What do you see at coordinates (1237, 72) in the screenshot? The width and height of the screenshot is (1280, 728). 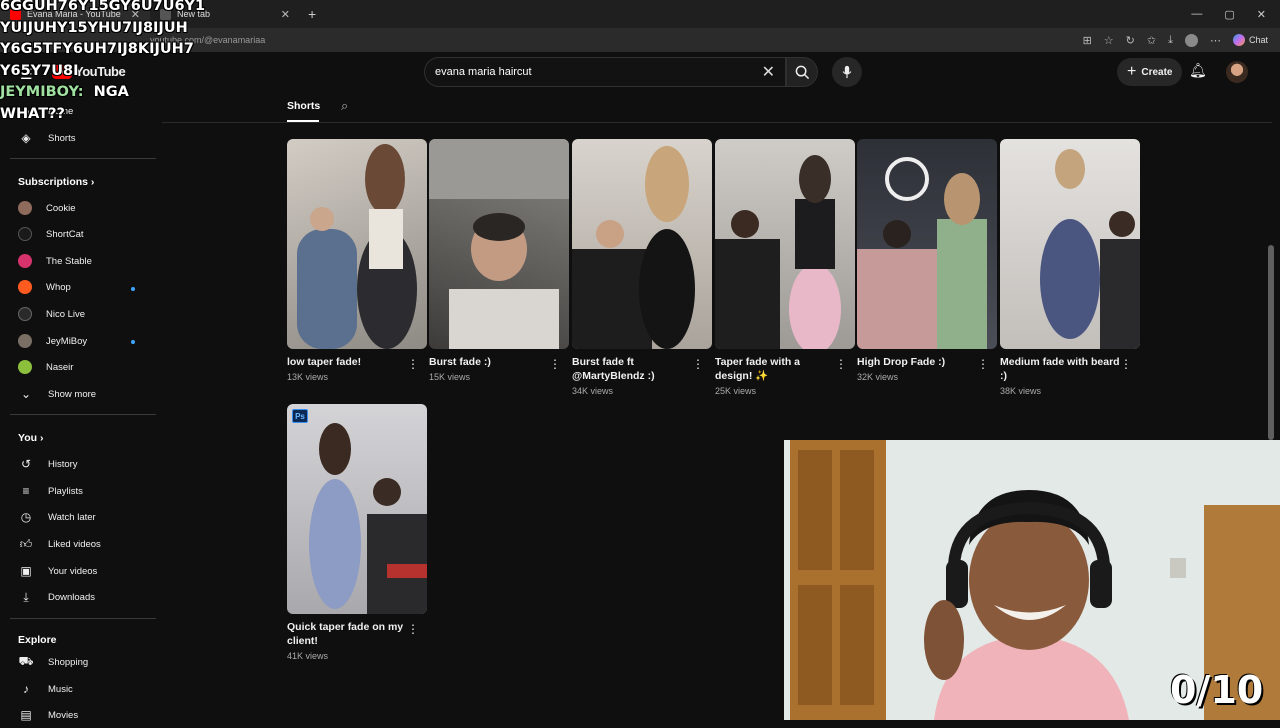 I see `user-avatar` at bounding box center [1237, 72].